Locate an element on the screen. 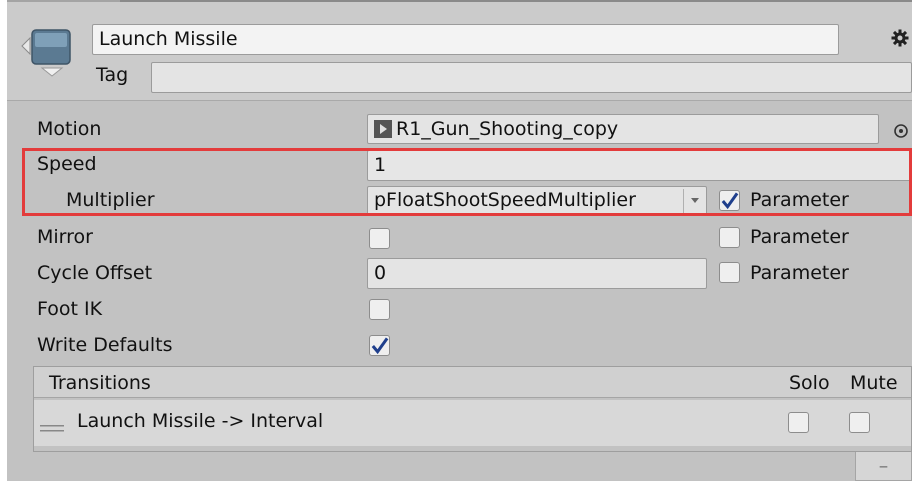 The width and height of the screenshot is (912, 481). write-defaults-label: Write Defaults is located at coordinates (105, 345).